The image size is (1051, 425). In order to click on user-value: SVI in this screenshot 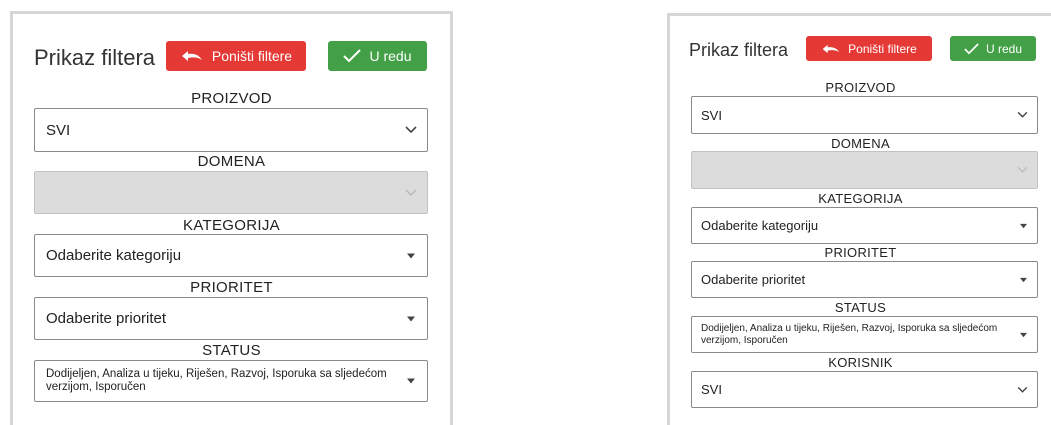, I will do `click(711, 389)`.